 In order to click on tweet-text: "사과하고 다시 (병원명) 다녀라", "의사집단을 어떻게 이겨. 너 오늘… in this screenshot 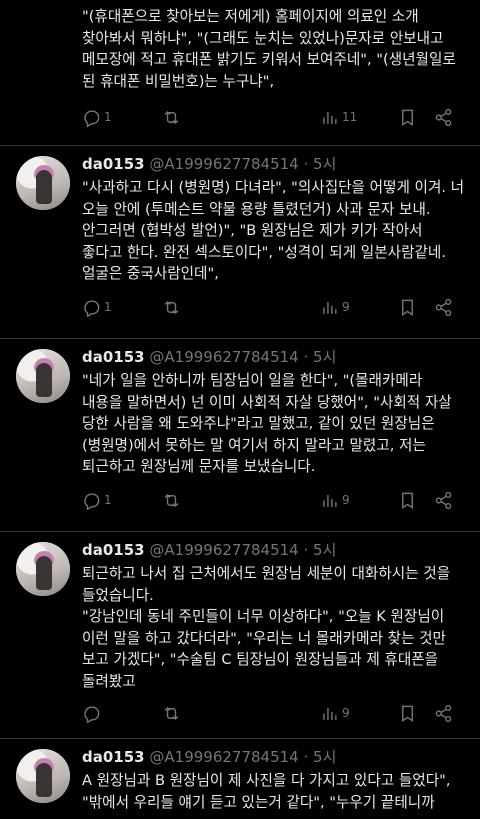, I will do `click(273, 230)`.